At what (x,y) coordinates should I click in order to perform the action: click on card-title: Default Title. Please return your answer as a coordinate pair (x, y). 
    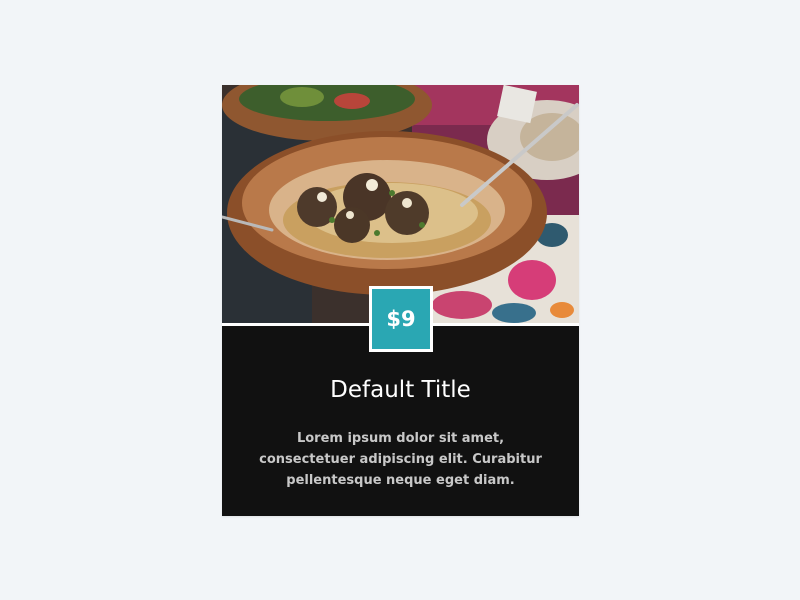
    Looking at the image, I should click on (400, 390).